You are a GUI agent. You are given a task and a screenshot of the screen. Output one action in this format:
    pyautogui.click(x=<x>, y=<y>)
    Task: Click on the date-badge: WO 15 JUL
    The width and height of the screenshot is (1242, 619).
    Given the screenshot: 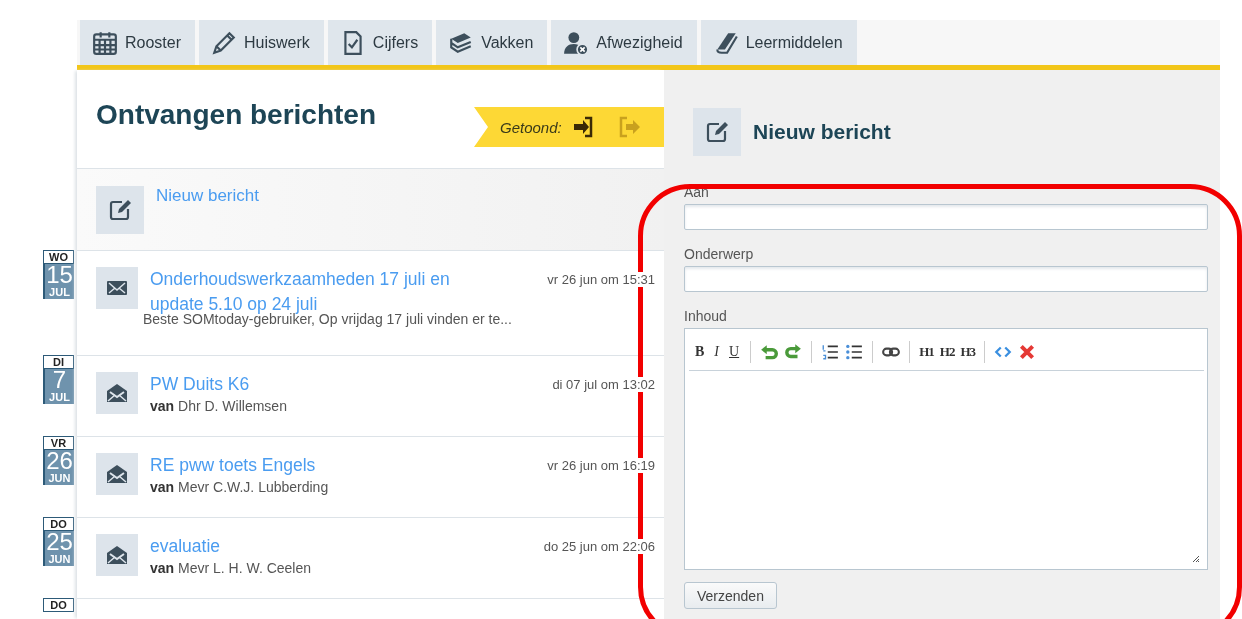 What is the action you would take?
    pyautogui.click(x=58, y=274)
    